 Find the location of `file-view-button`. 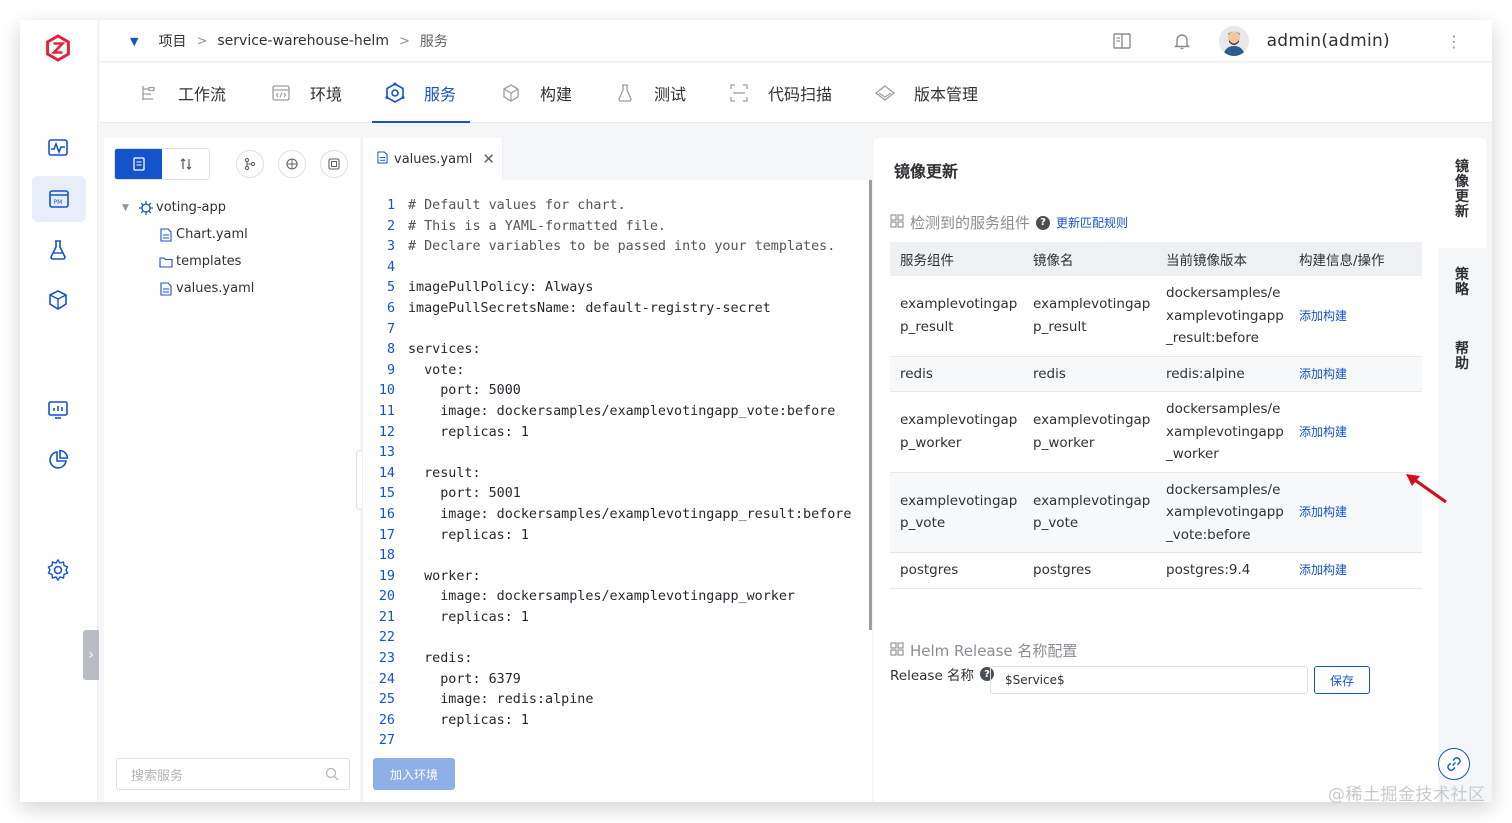

file-view-button is located at coordinates (138, 164).